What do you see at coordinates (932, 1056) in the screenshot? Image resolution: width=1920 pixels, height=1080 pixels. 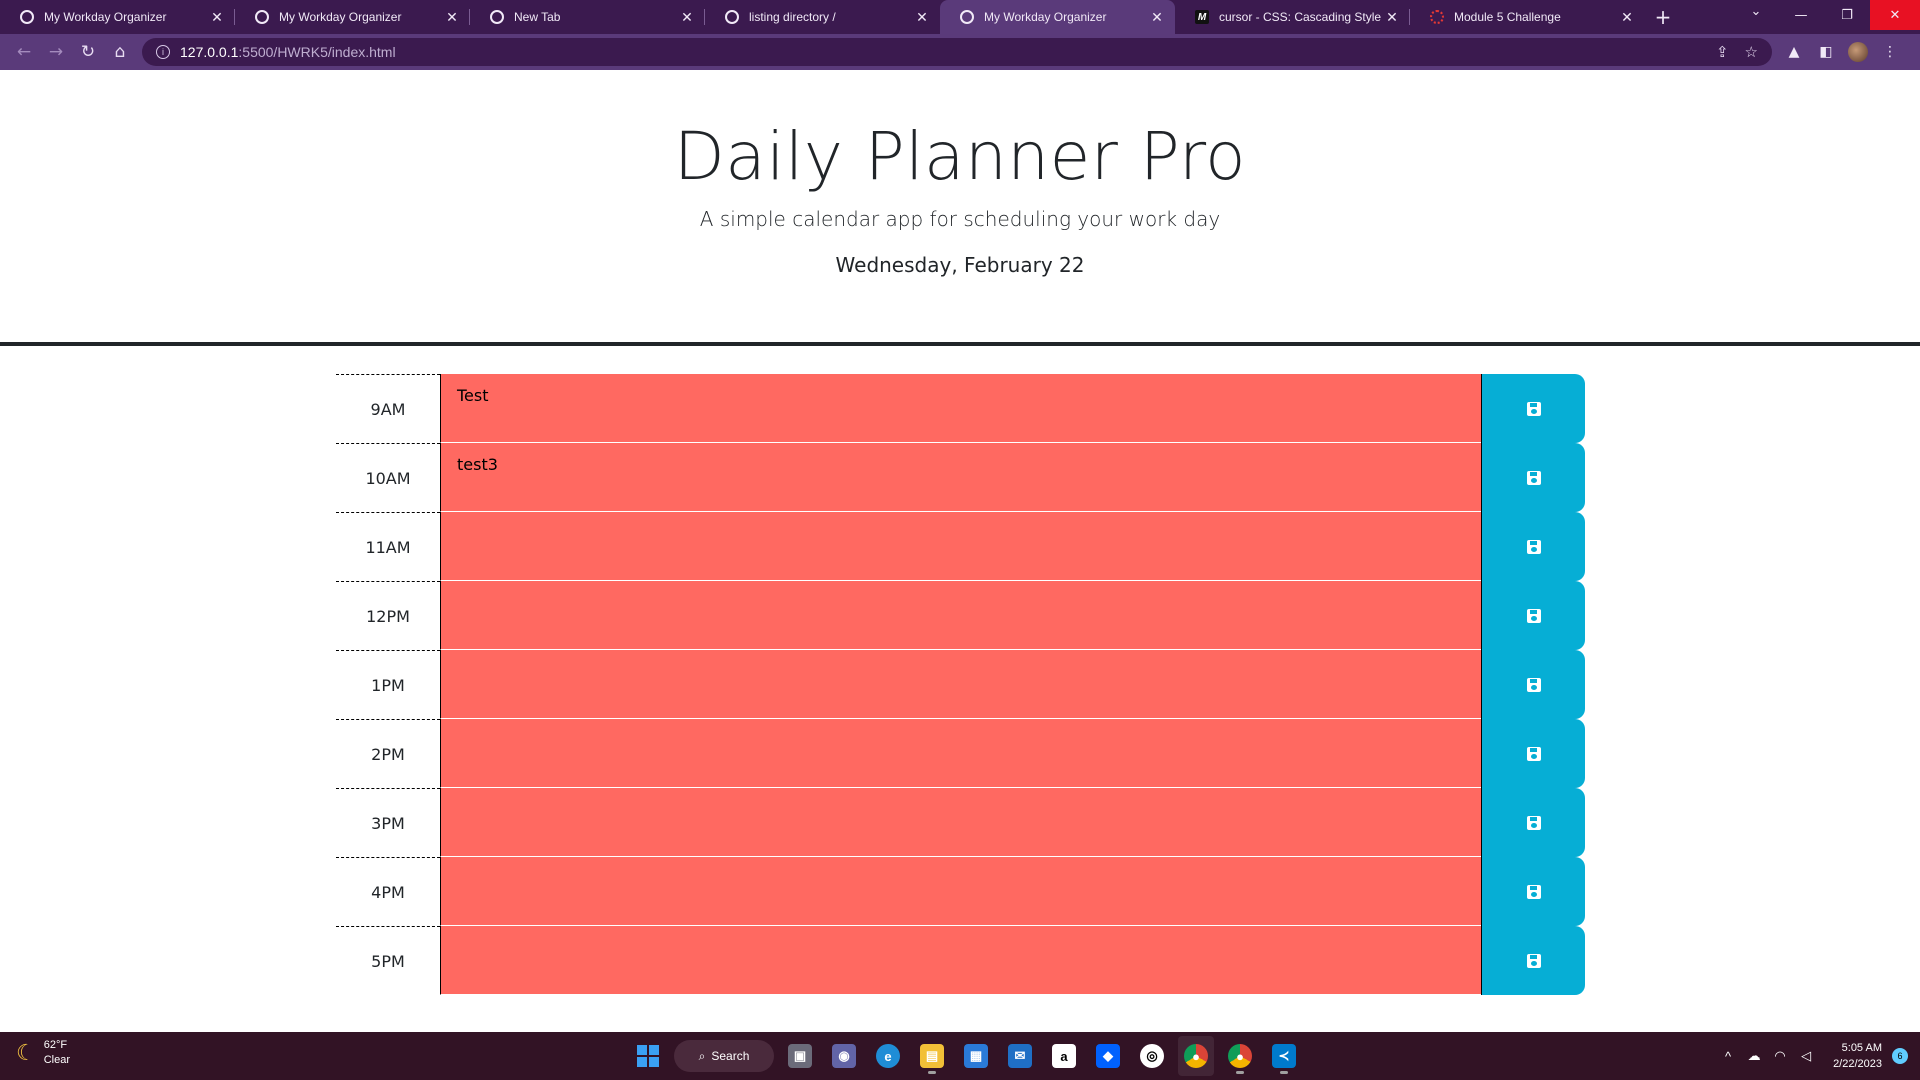 I see `file-explorer-icon: ▤` at bounding box center [932, 1056].